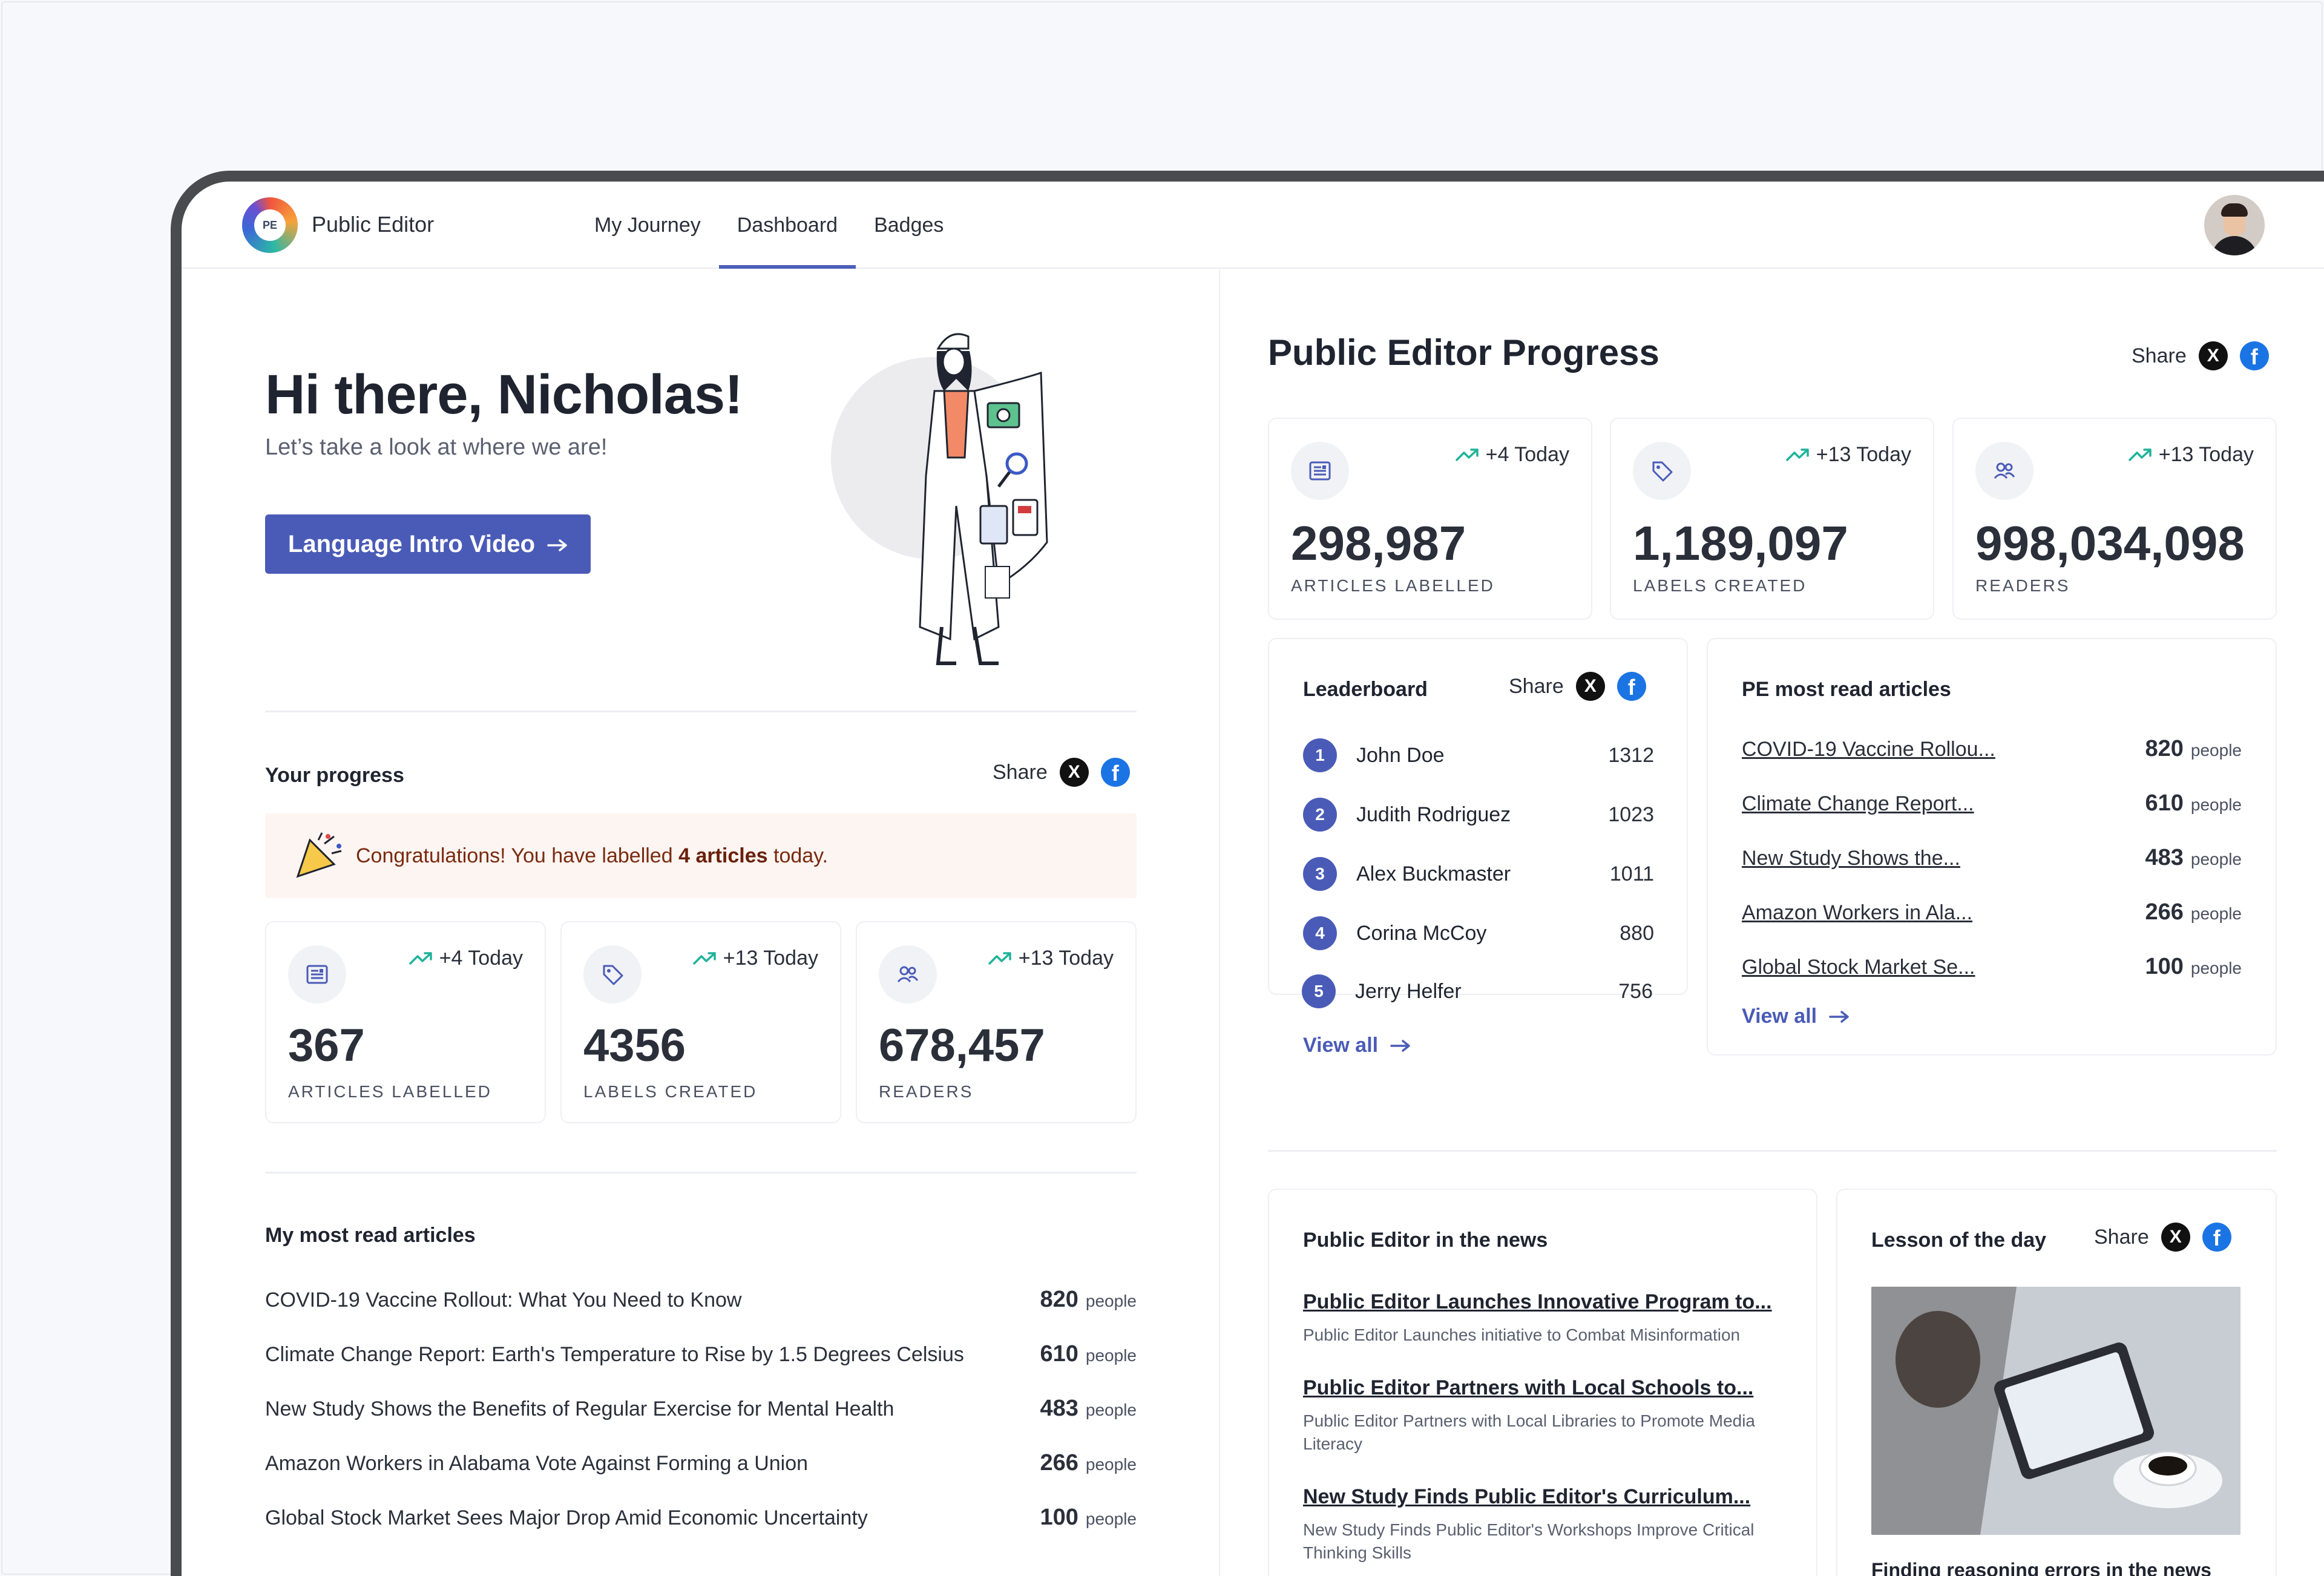 The height and width of the screenshot is (1576, 2324). I want to click on leaderboard-row: 5 Jerry Helfer 756, so click(1477, 991).